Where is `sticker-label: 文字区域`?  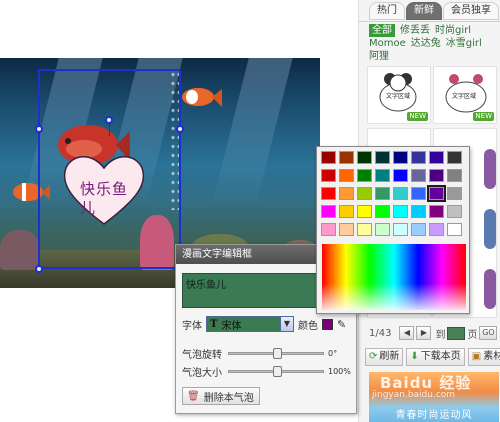 sticker-label: 文字区域 is located at coordinates (463, 96).